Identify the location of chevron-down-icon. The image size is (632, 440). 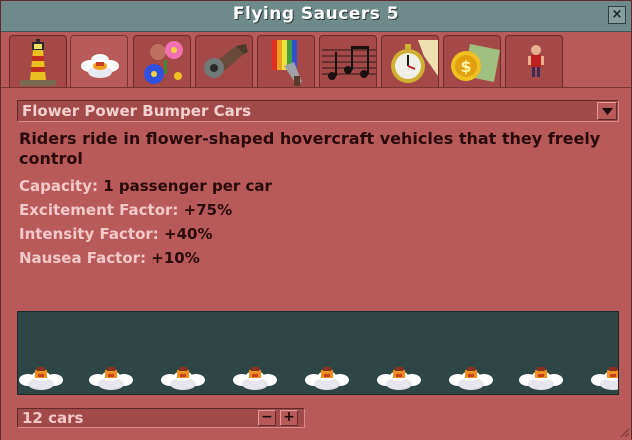
(607, 111).